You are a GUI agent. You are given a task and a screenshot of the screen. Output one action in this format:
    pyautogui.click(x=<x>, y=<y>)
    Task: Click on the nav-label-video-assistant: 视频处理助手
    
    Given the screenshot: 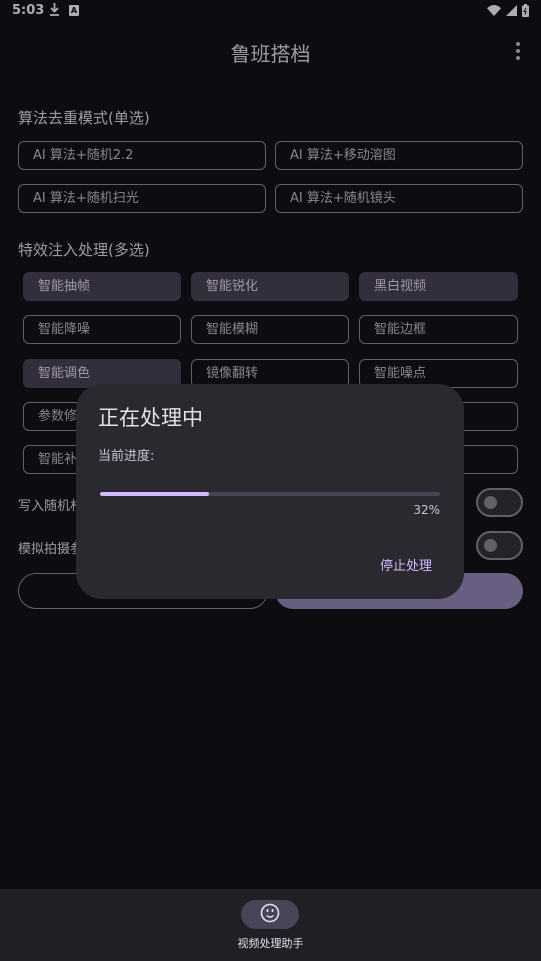 What is the action you would take?
    pyautogui.click(x=270, y=943)
    